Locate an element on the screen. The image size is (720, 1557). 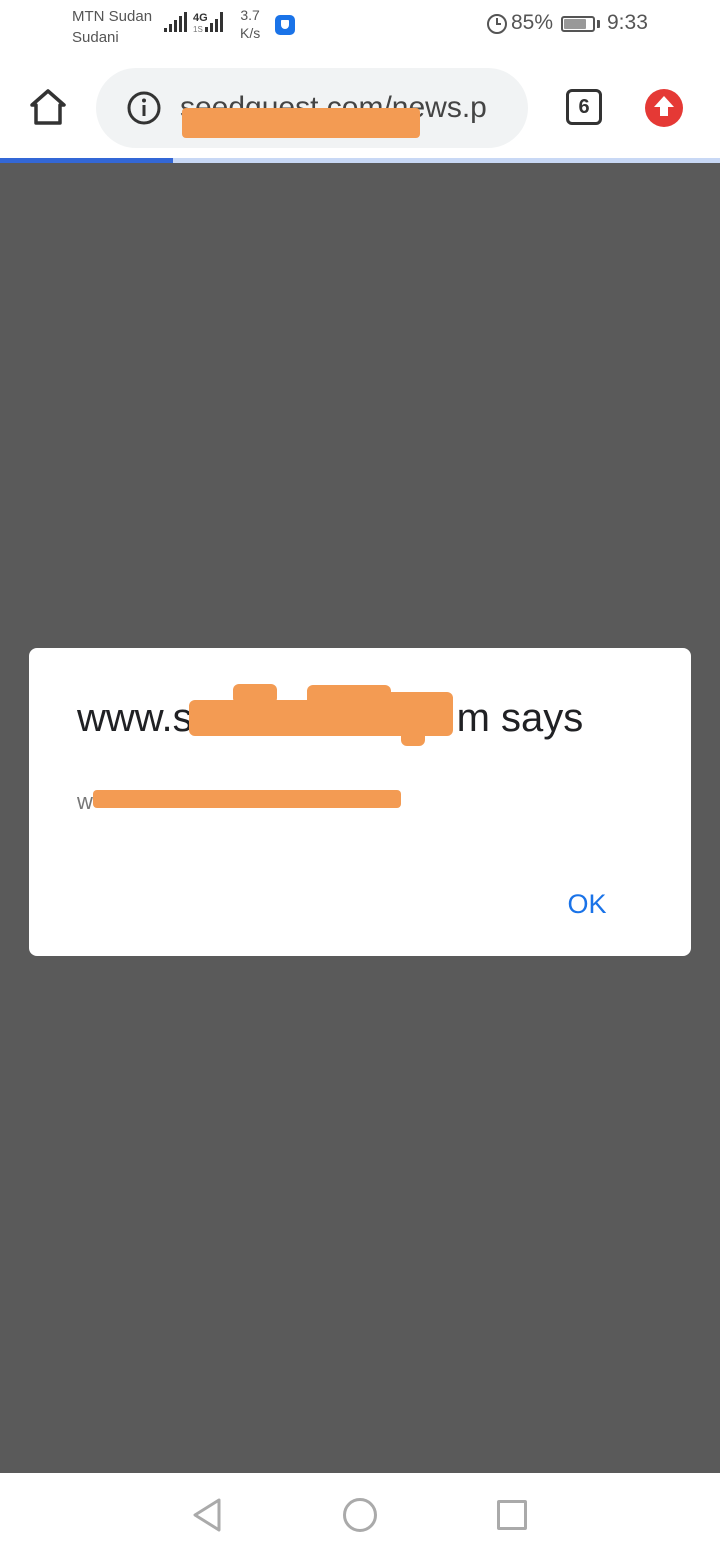
dialog-message-prefix: w is located at coordinates (85, 801).